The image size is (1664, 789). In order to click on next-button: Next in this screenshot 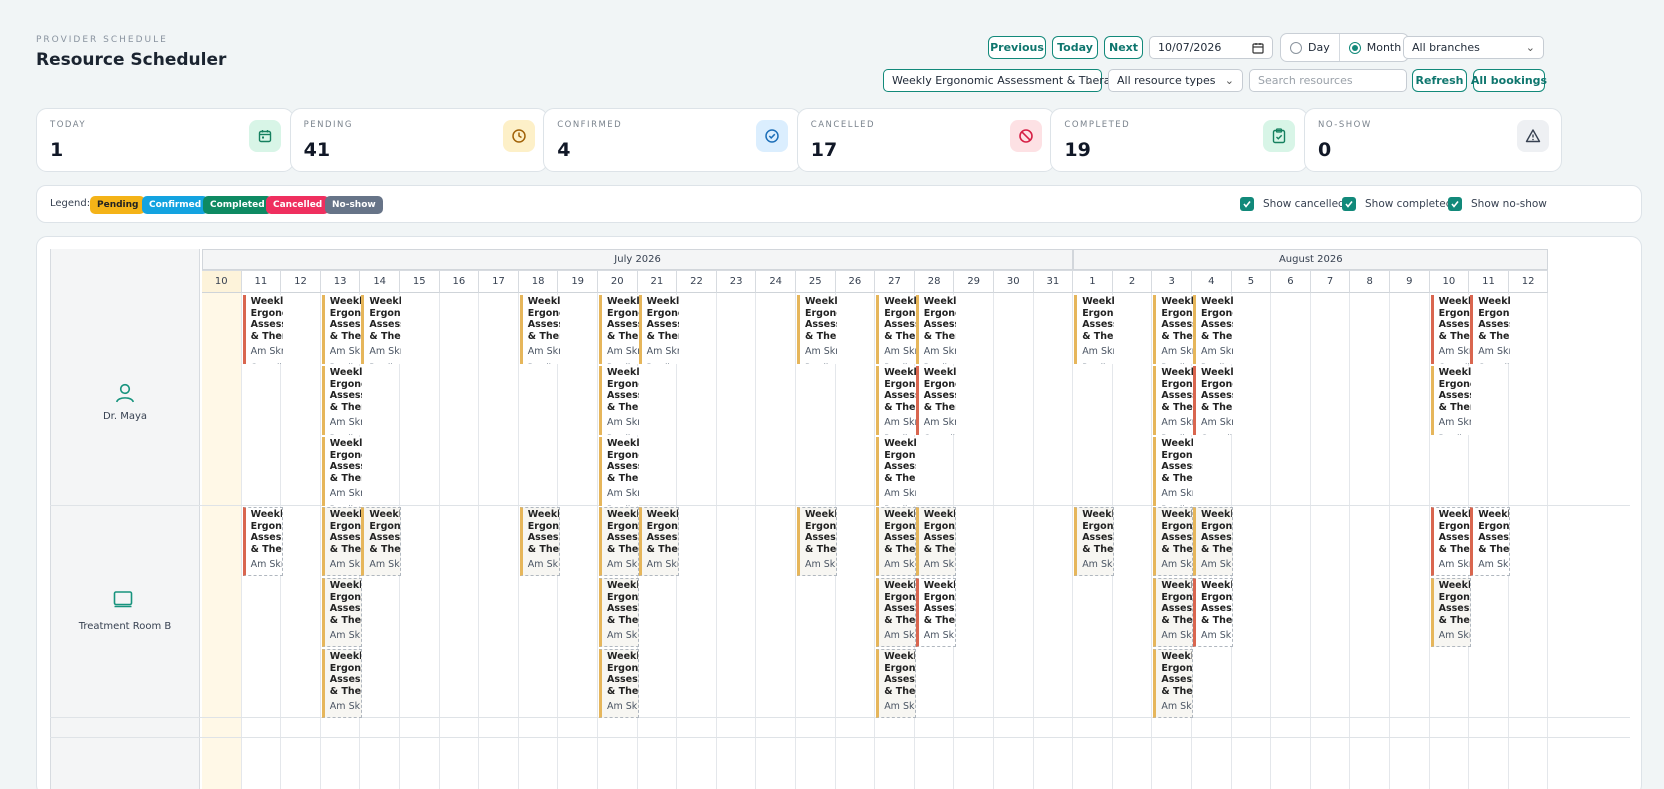, I will do `click(1123, 47)`.